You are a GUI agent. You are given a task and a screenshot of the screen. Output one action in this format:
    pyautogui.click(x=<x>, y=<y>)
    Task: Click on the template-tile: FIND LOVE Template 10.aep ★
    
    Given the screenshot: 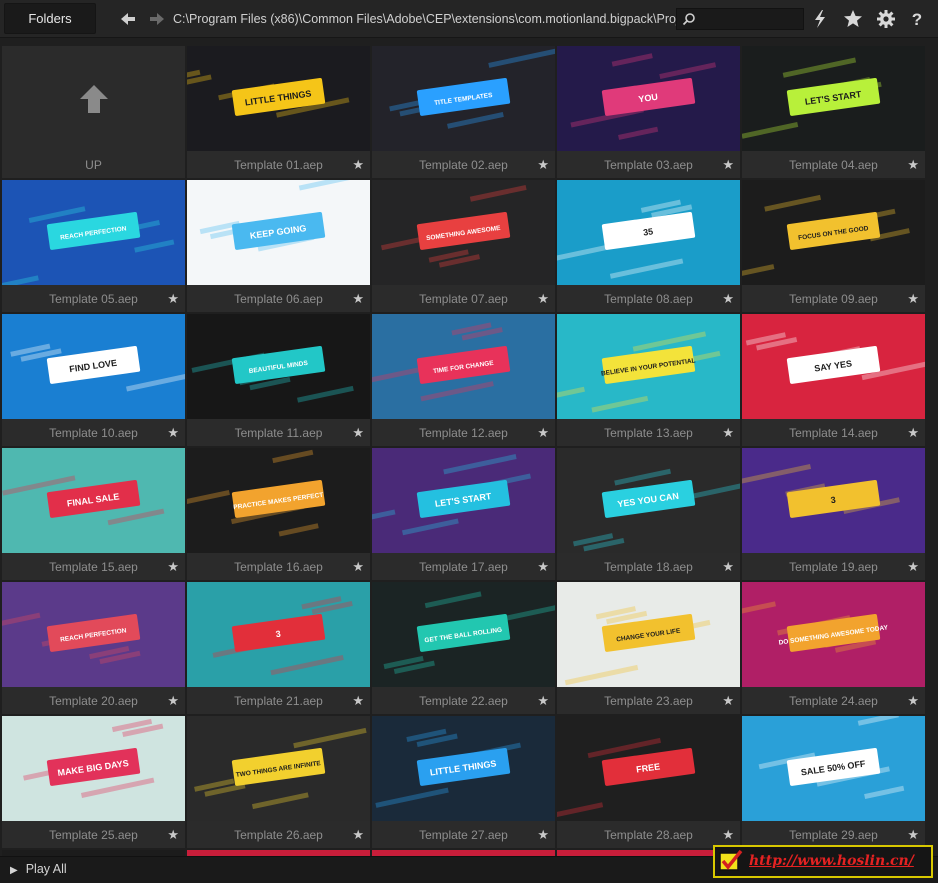 What is the action you would take?
    pyautogui.click(x=93, y=380)
    